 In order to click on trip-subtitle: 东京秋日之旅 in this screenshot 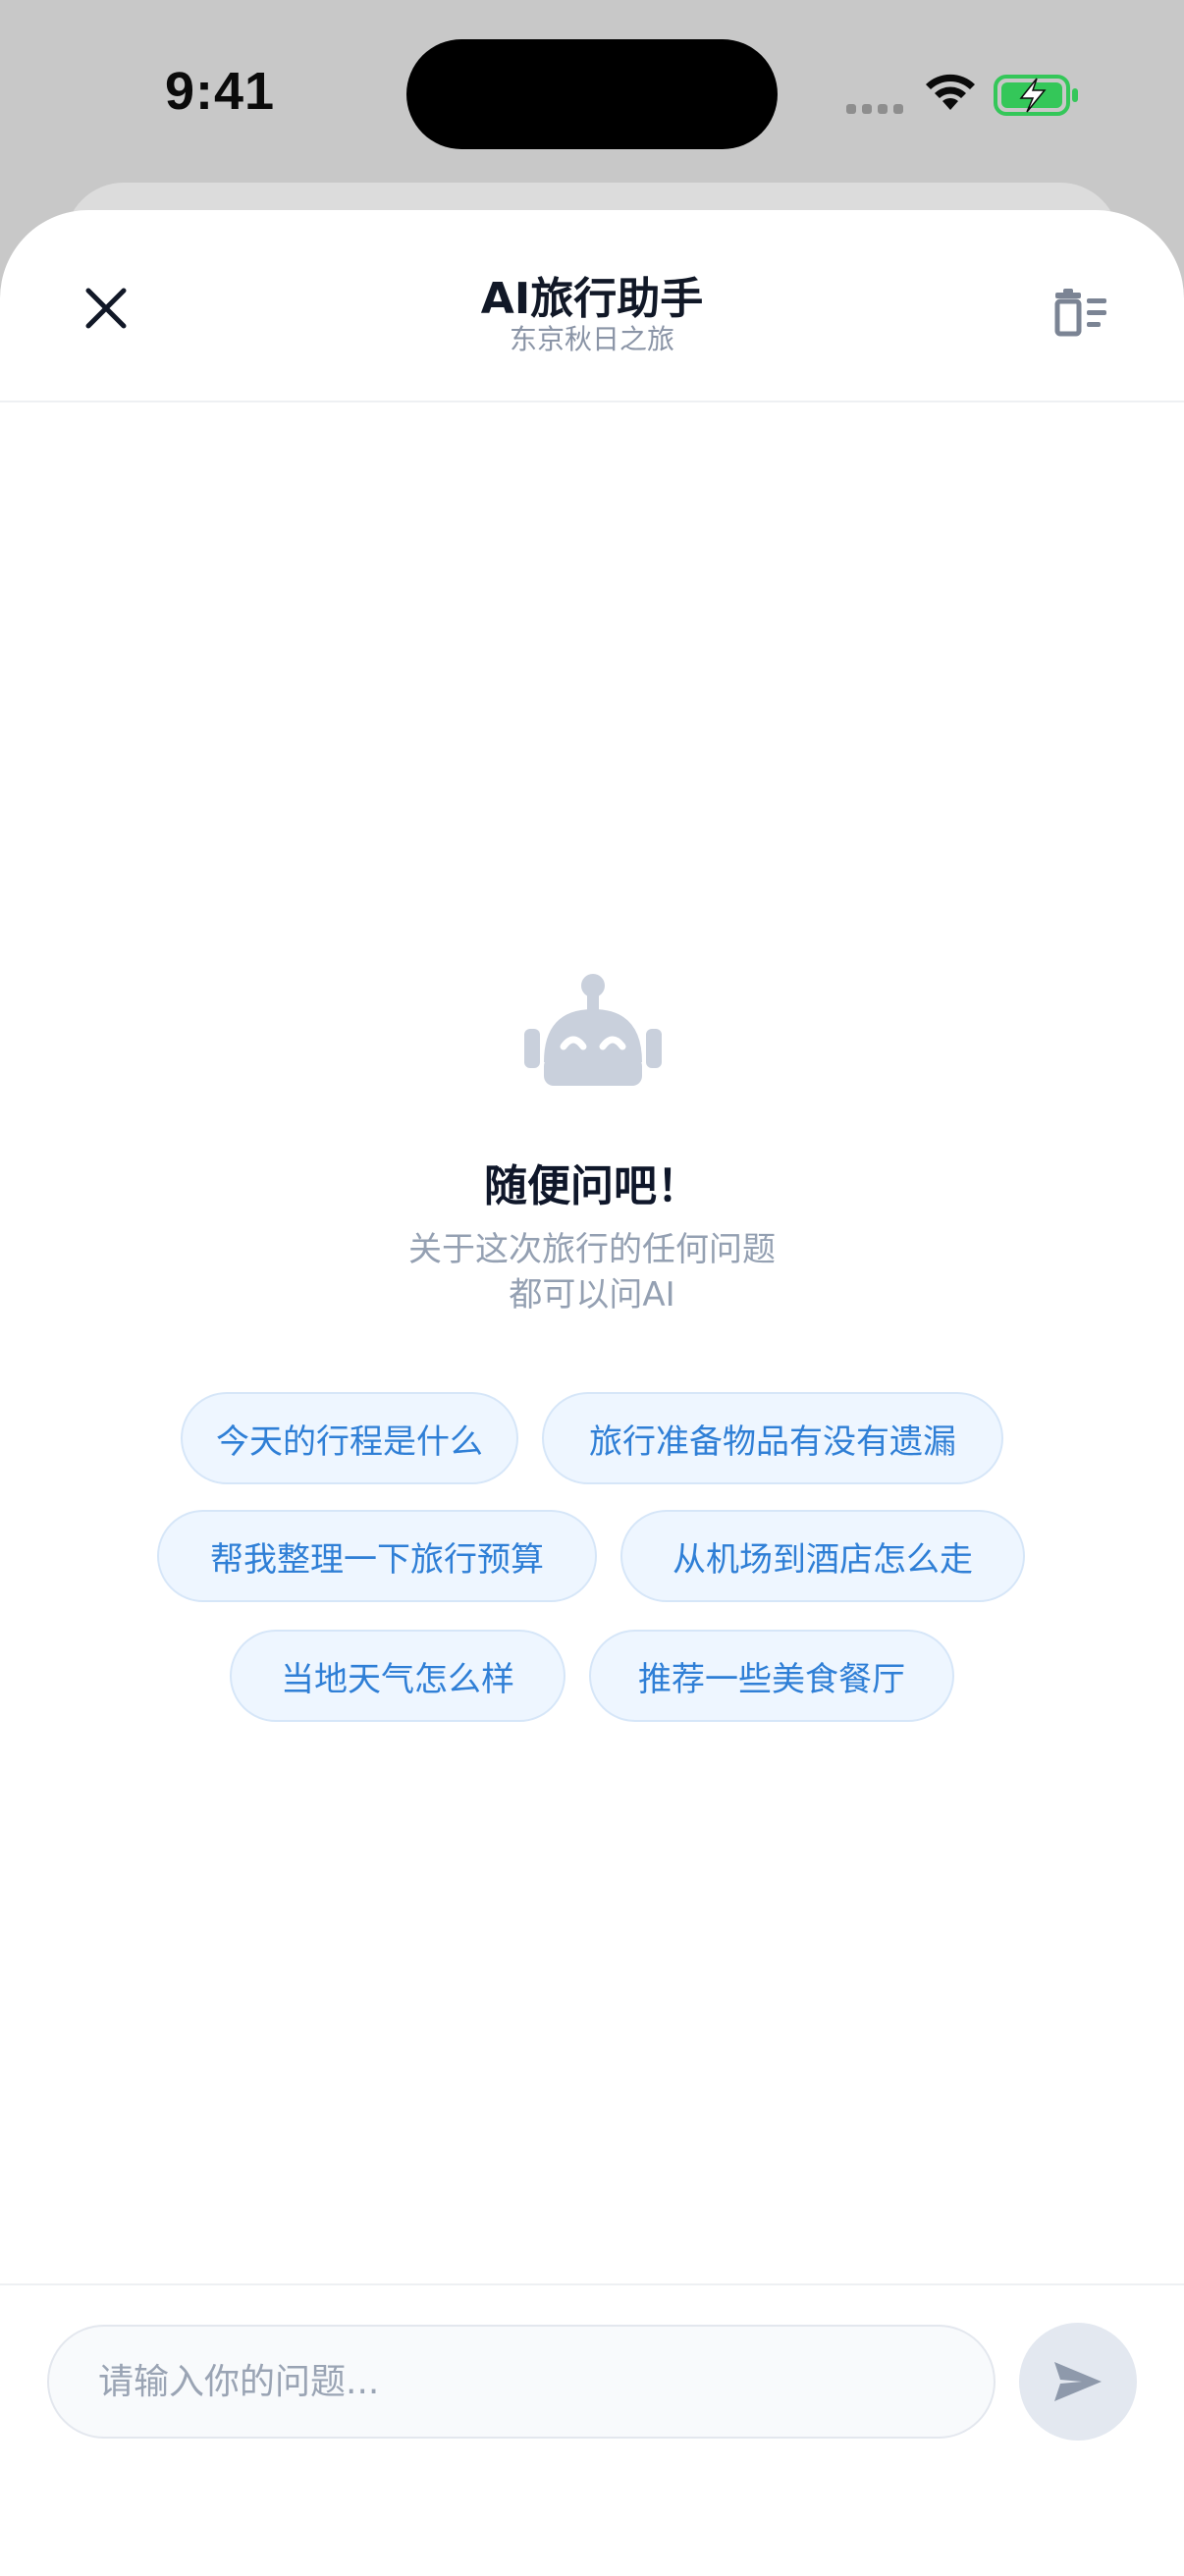, I will do `click(591, 339)`.